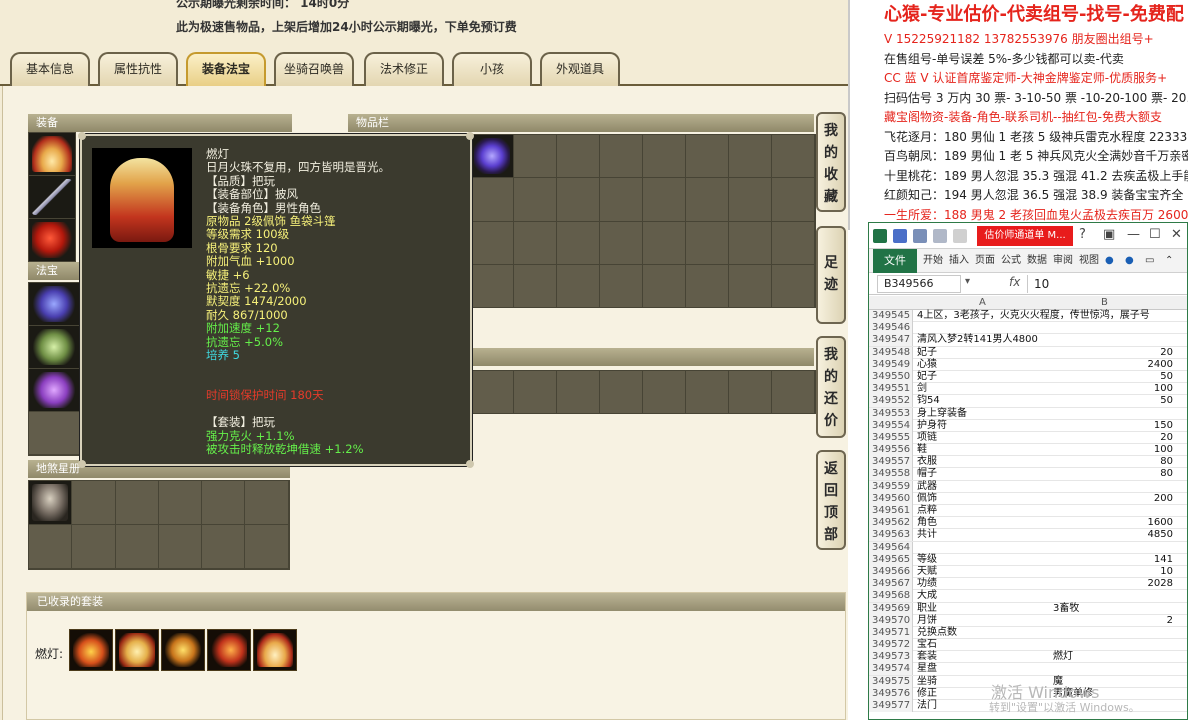 The height and width of the screenshot is (720, 1188). Describe the element at coordinates (891, 498) in the screenshot. I see `row-number: 349560` at that location.